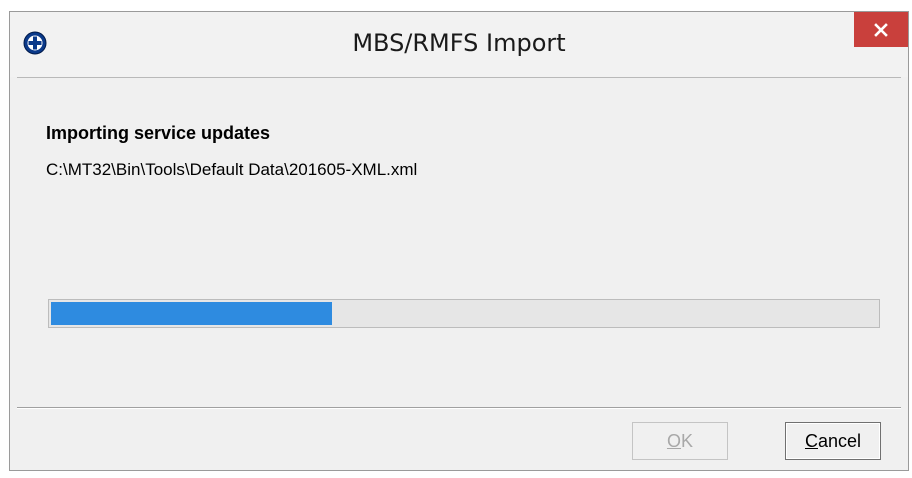 The height and width of the screenshot is (478, 912). What do you see at coordinates (811, 440) in the screenshot?
I see `cancel-mnemonic: C` at bounding box center [811, 440].